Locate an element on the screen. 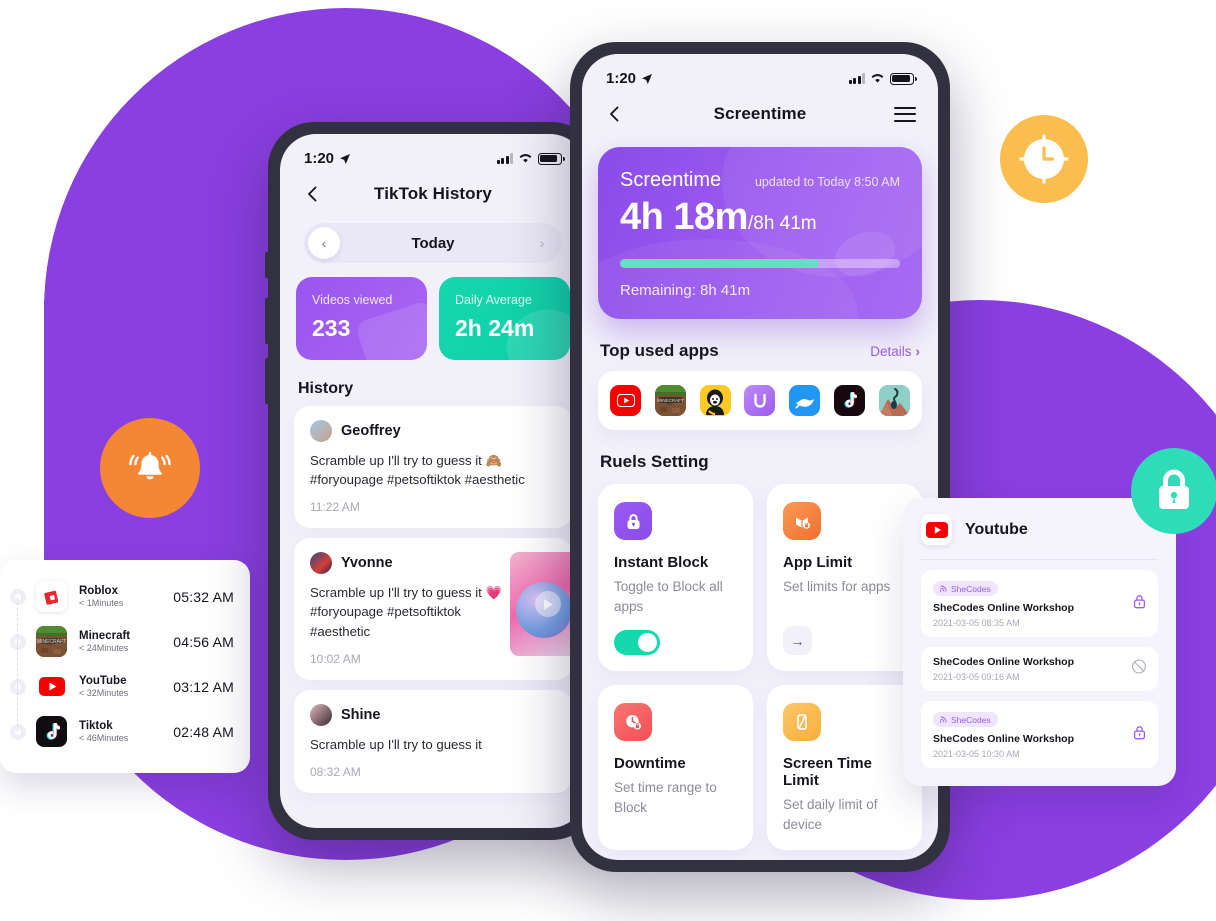 The image size is (1216, 921). rule-control: → is located at coordinates (844, 634).